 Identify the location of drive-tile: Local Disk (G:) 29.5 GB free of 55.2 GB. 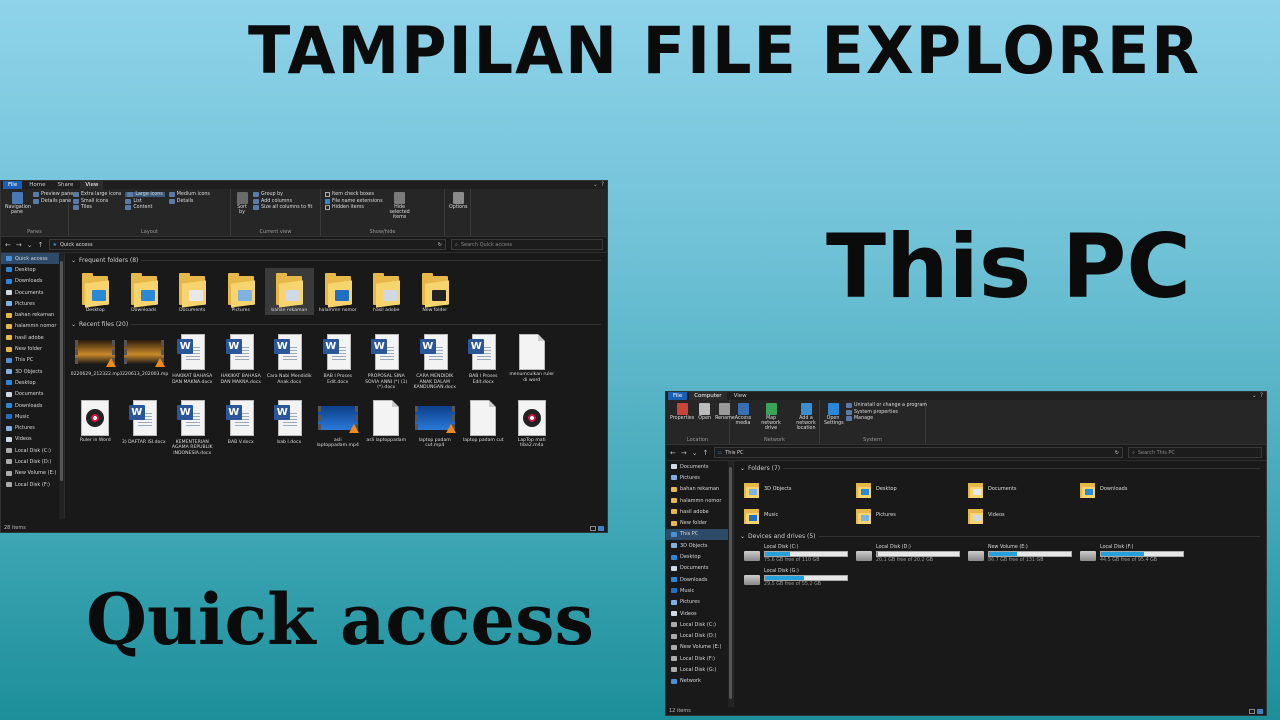
(800, 578).